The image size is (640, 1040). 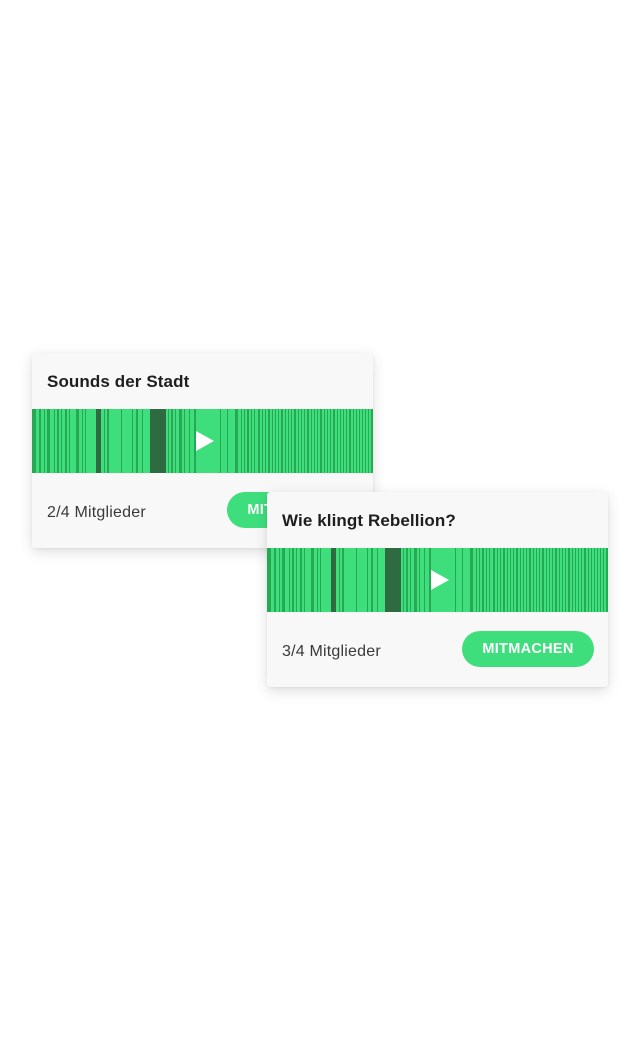 I want to click on member-count: 2/4 Mitglieder, so click(x=96, y=512).